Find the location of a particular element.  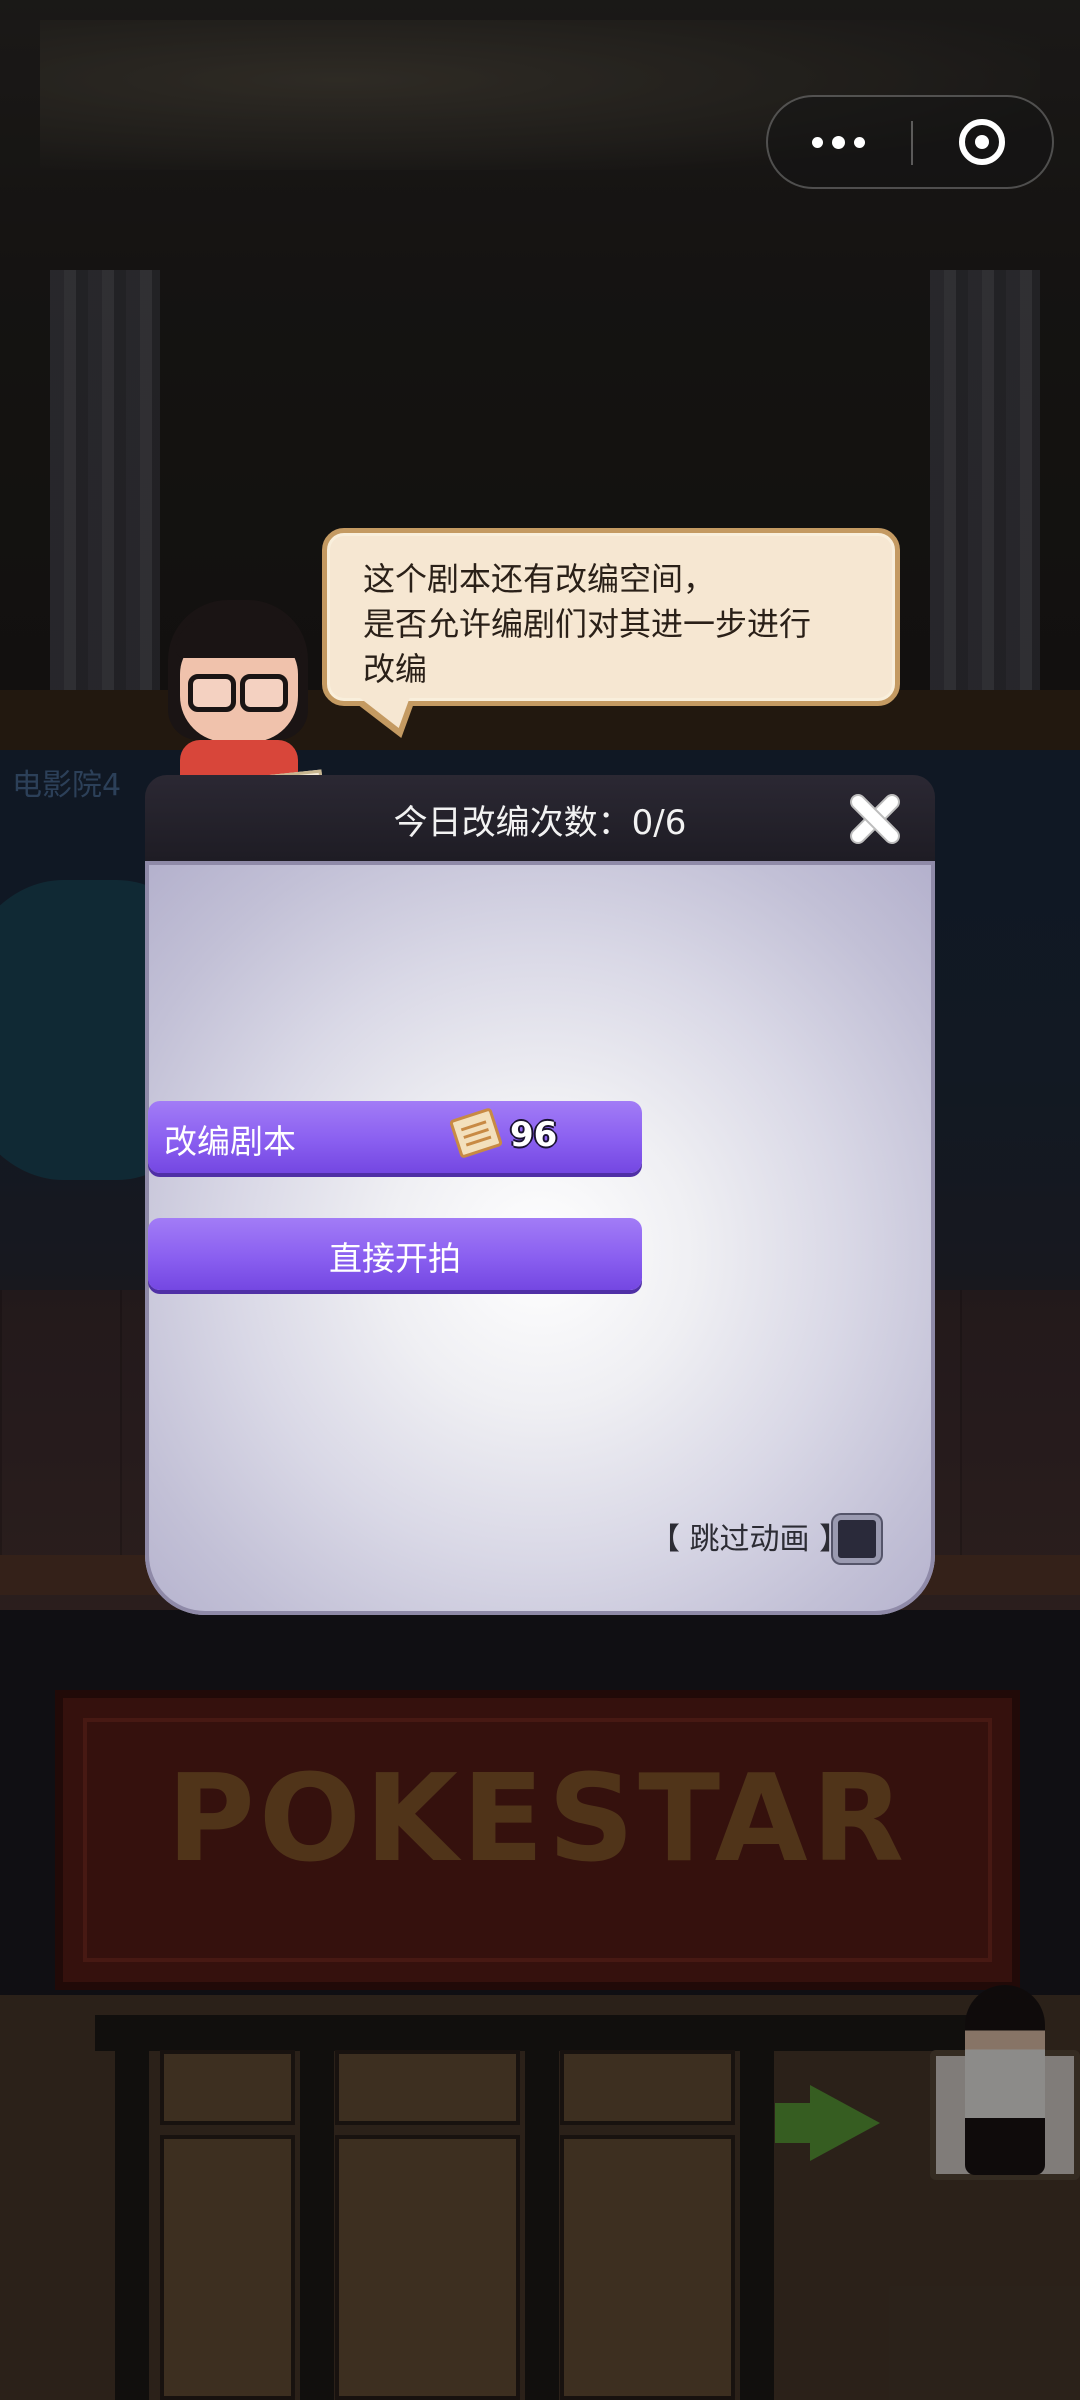

script-paper-icon is located at coordinates (476, 1133).